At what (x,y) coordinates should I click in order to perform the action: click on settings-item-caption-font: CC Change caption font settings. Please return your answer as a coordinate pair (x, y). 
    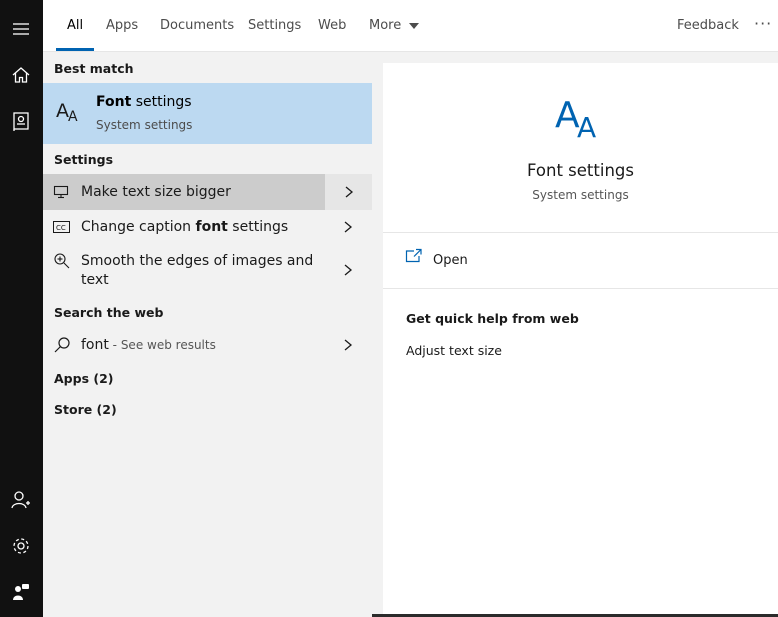
    Looking at the image, I should click on (207, 227).